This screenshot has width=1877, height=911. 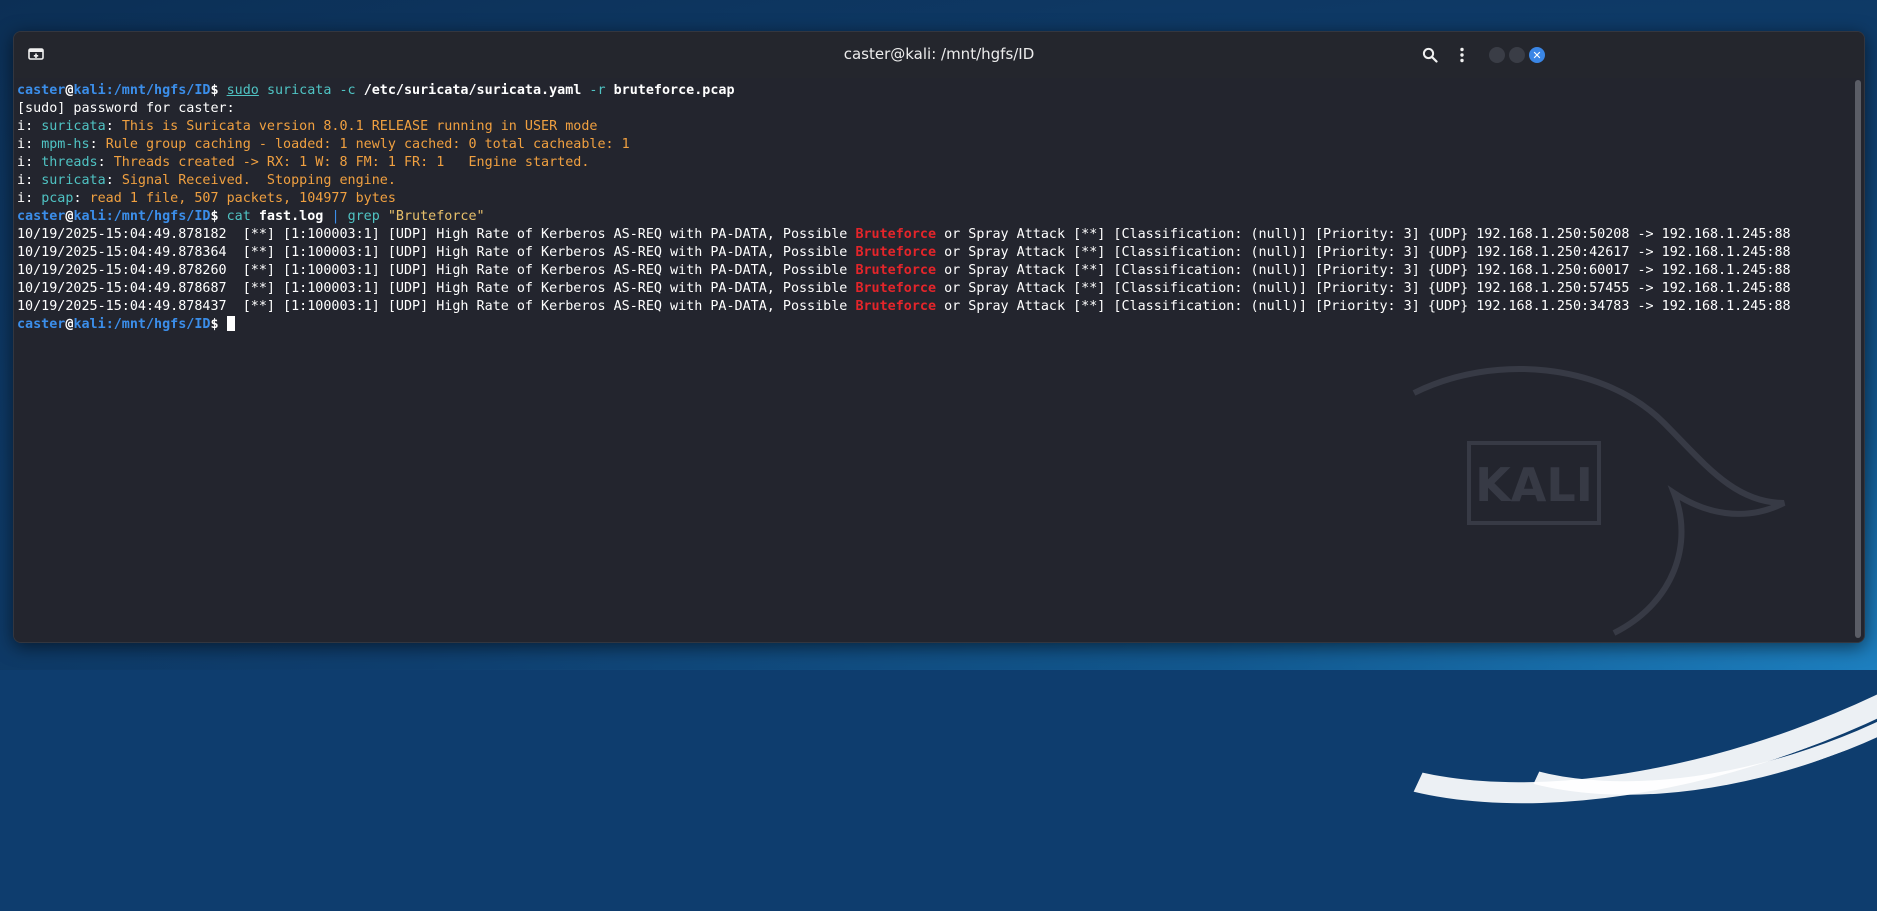 I want to click on kebab-menu-icon, so click(x=1462, y=55).